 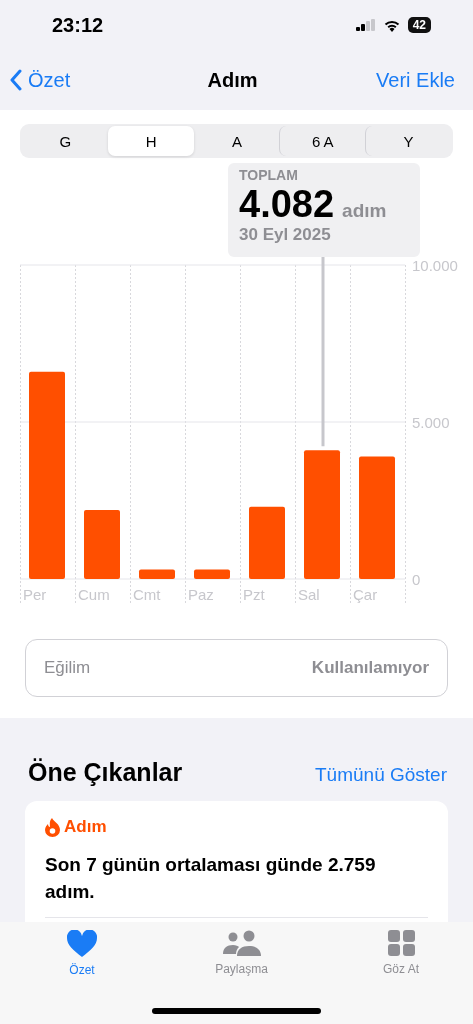 I want to click on screen-title: Adım, so click(x=232, y=80).